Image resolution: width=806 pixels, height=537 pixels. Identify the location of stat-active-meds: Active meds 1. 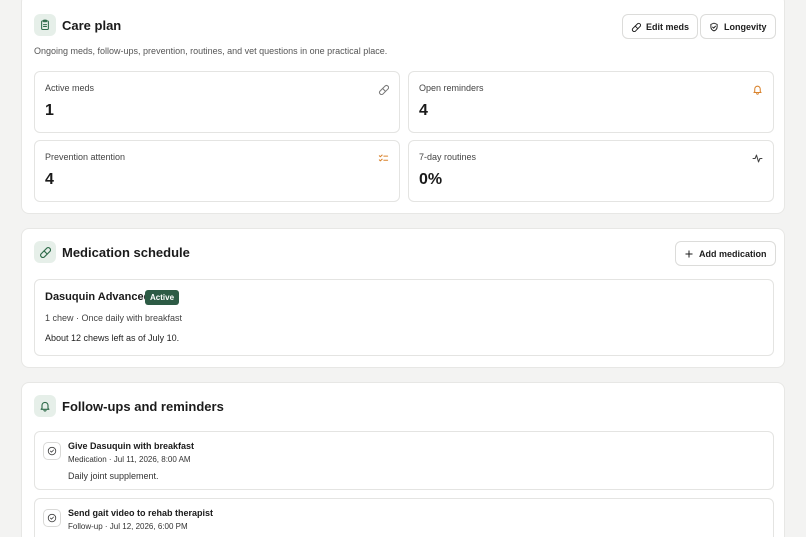
(217, 102).